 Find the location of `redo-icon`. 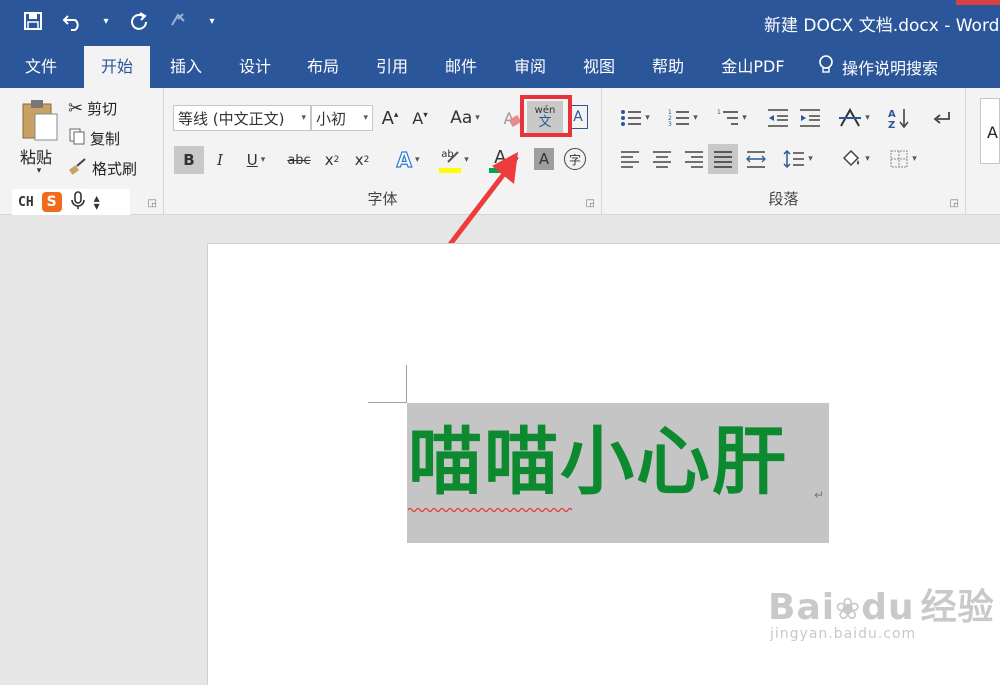

redo-icon is located at coordinates (139, 21).